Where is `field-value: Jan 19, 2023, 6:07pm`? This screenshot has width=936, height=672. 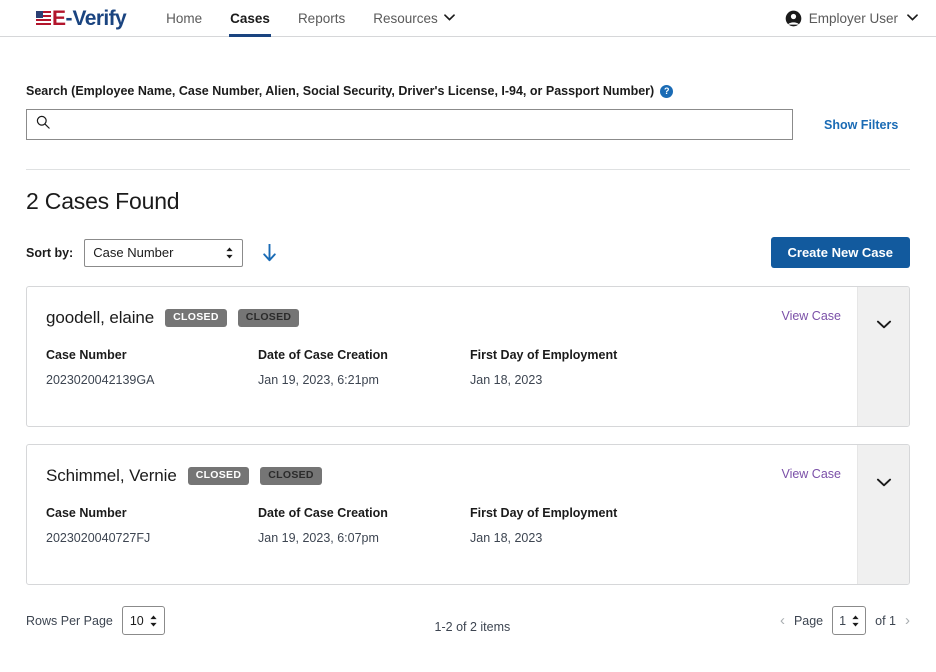 field-value: Jan 19, 2023, 6:07pm is located at coordinates (318, 538).